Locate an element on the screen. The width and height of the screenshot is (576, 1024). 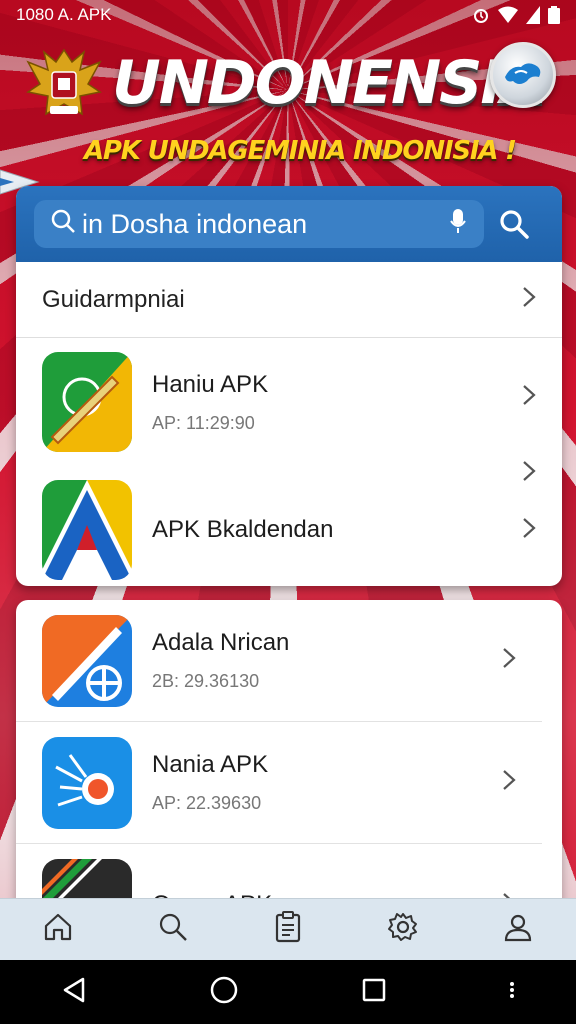
app-icon-haniu is located at coordinates (87, 402).